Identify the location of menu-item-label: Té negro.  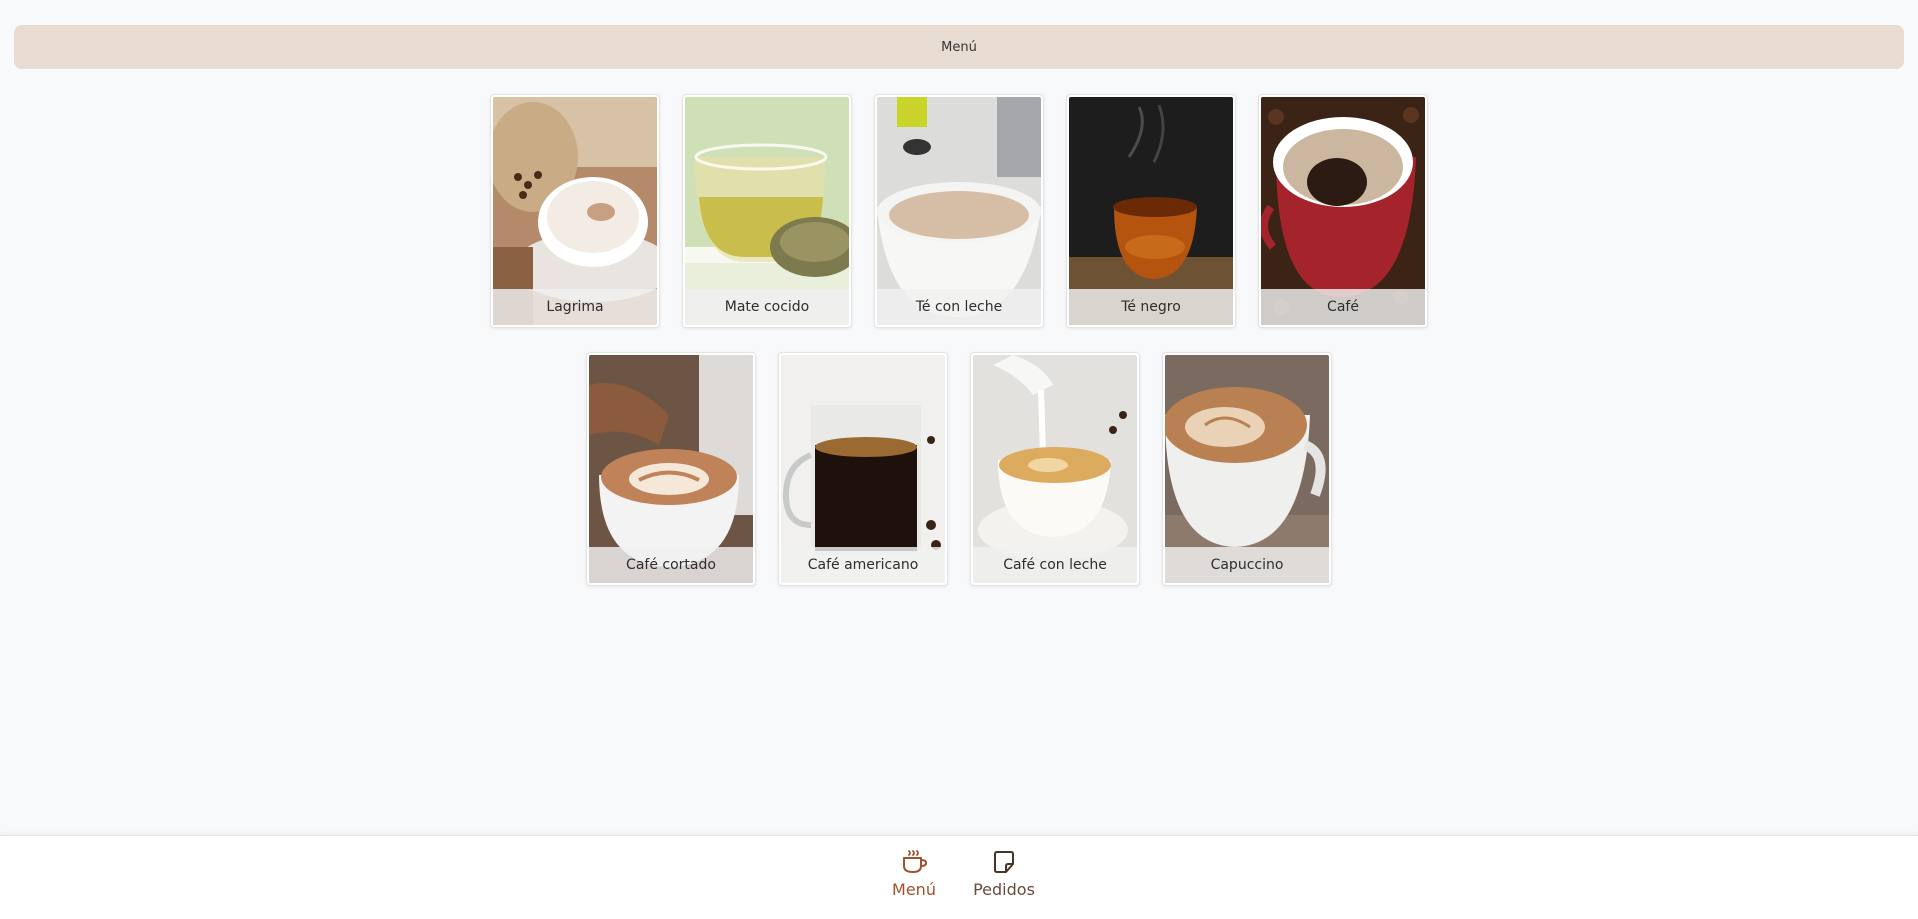
(1151, 307).